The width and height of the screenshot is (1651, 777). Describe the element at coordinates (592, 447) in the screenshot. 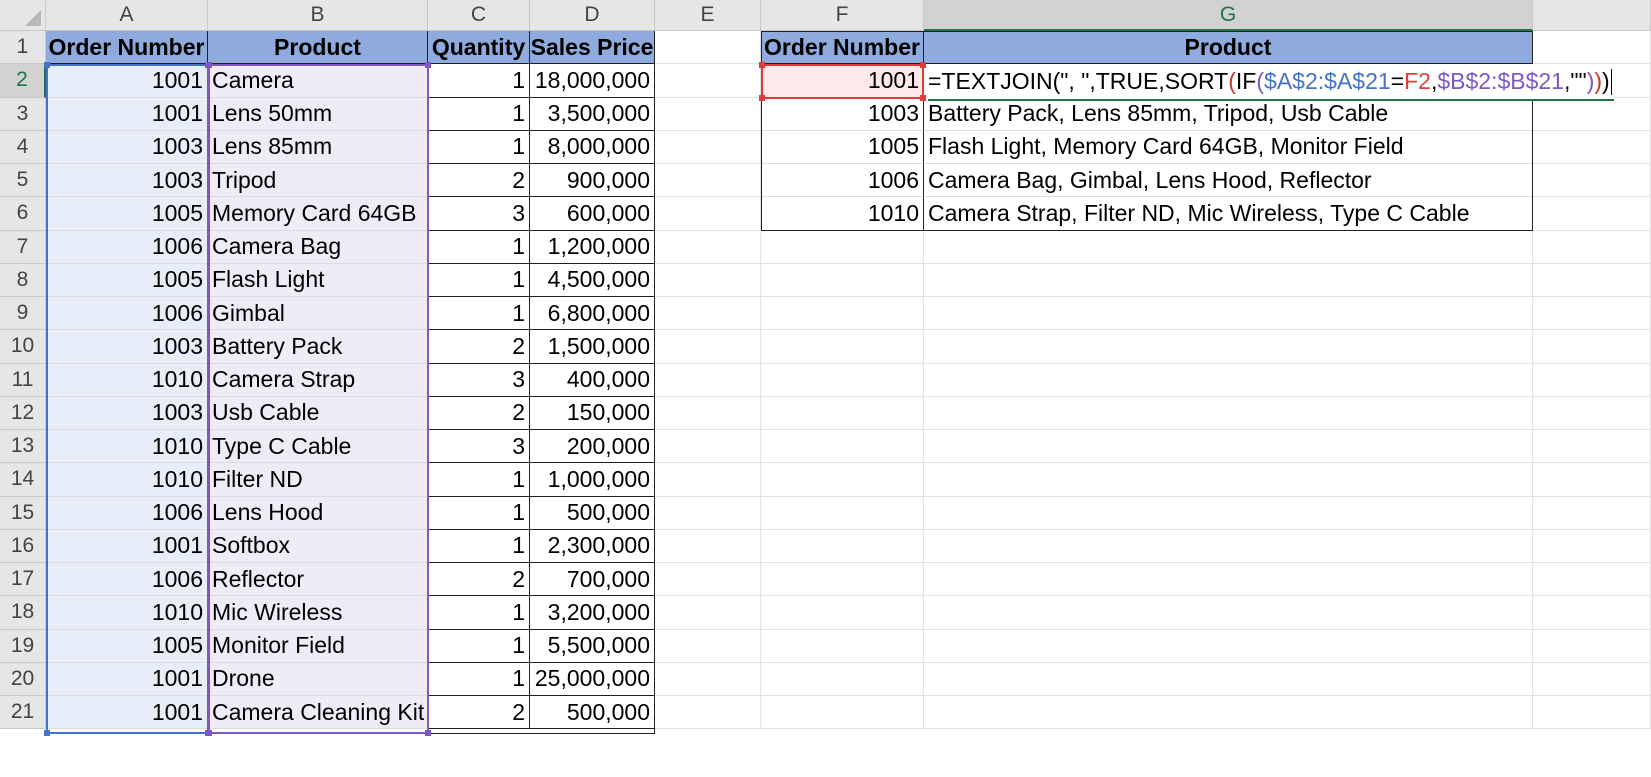

I see `sales-price-cell: 200,000` at that location.